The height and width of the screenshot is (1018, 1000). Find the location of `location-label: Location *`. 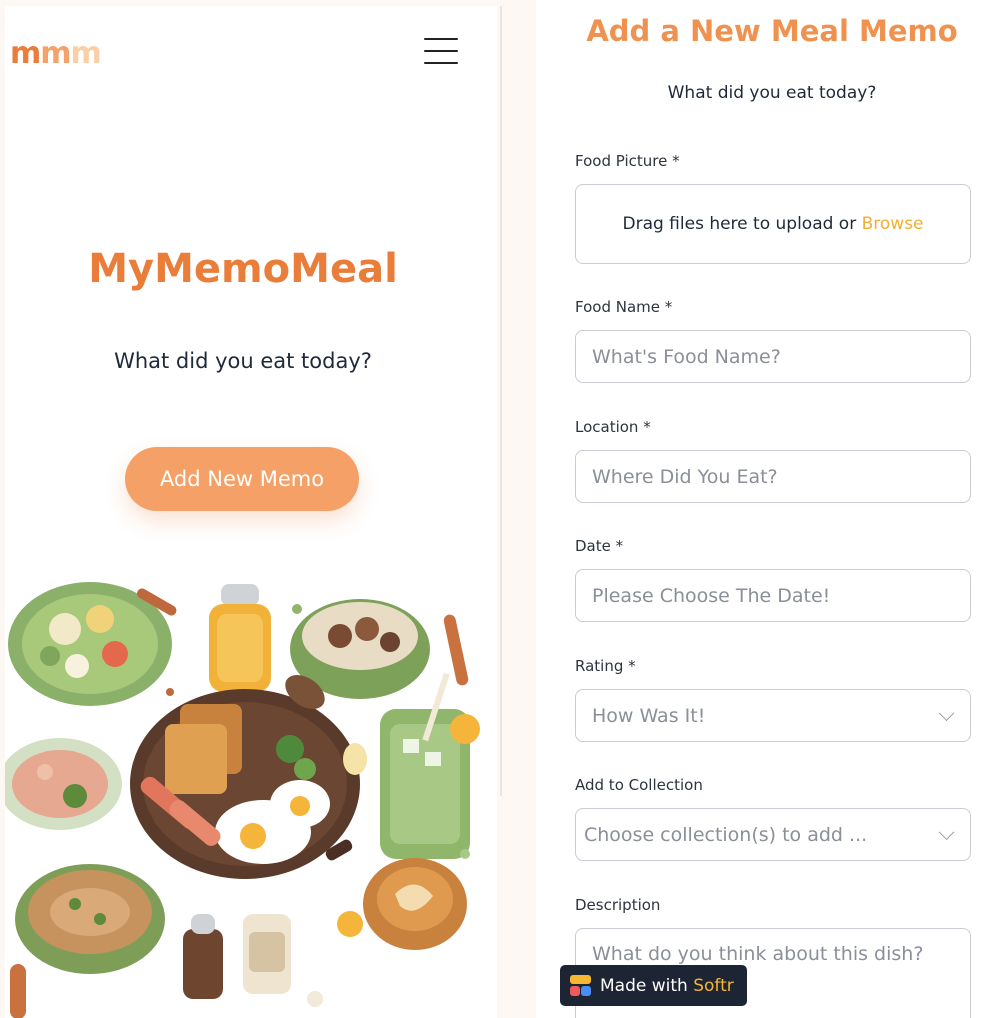

location-label: Location * is located at coordinates (613, 427).